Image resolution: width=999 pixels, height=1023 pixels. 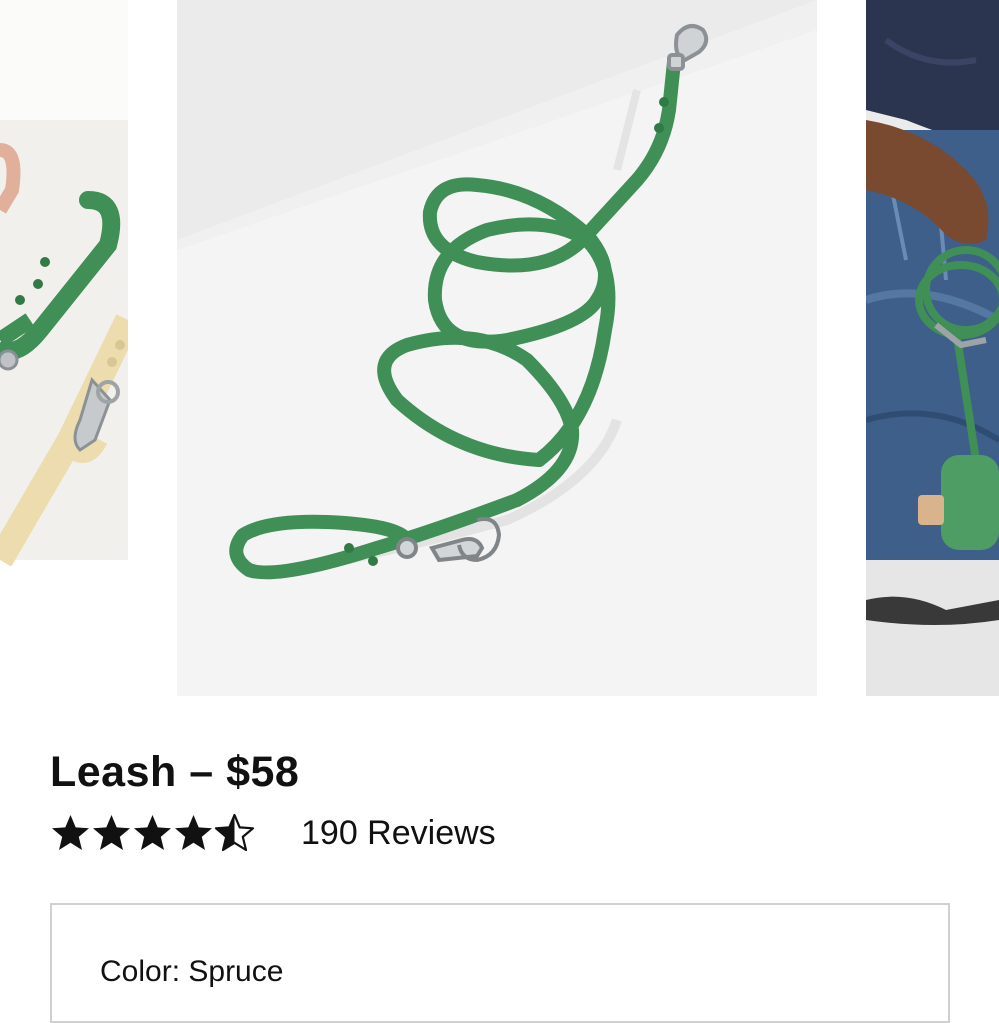 What do you see at coordinates (273, 833) in the screenshot?
I see `rating-row: 190 Reviews` at bounding box center [273, 833].